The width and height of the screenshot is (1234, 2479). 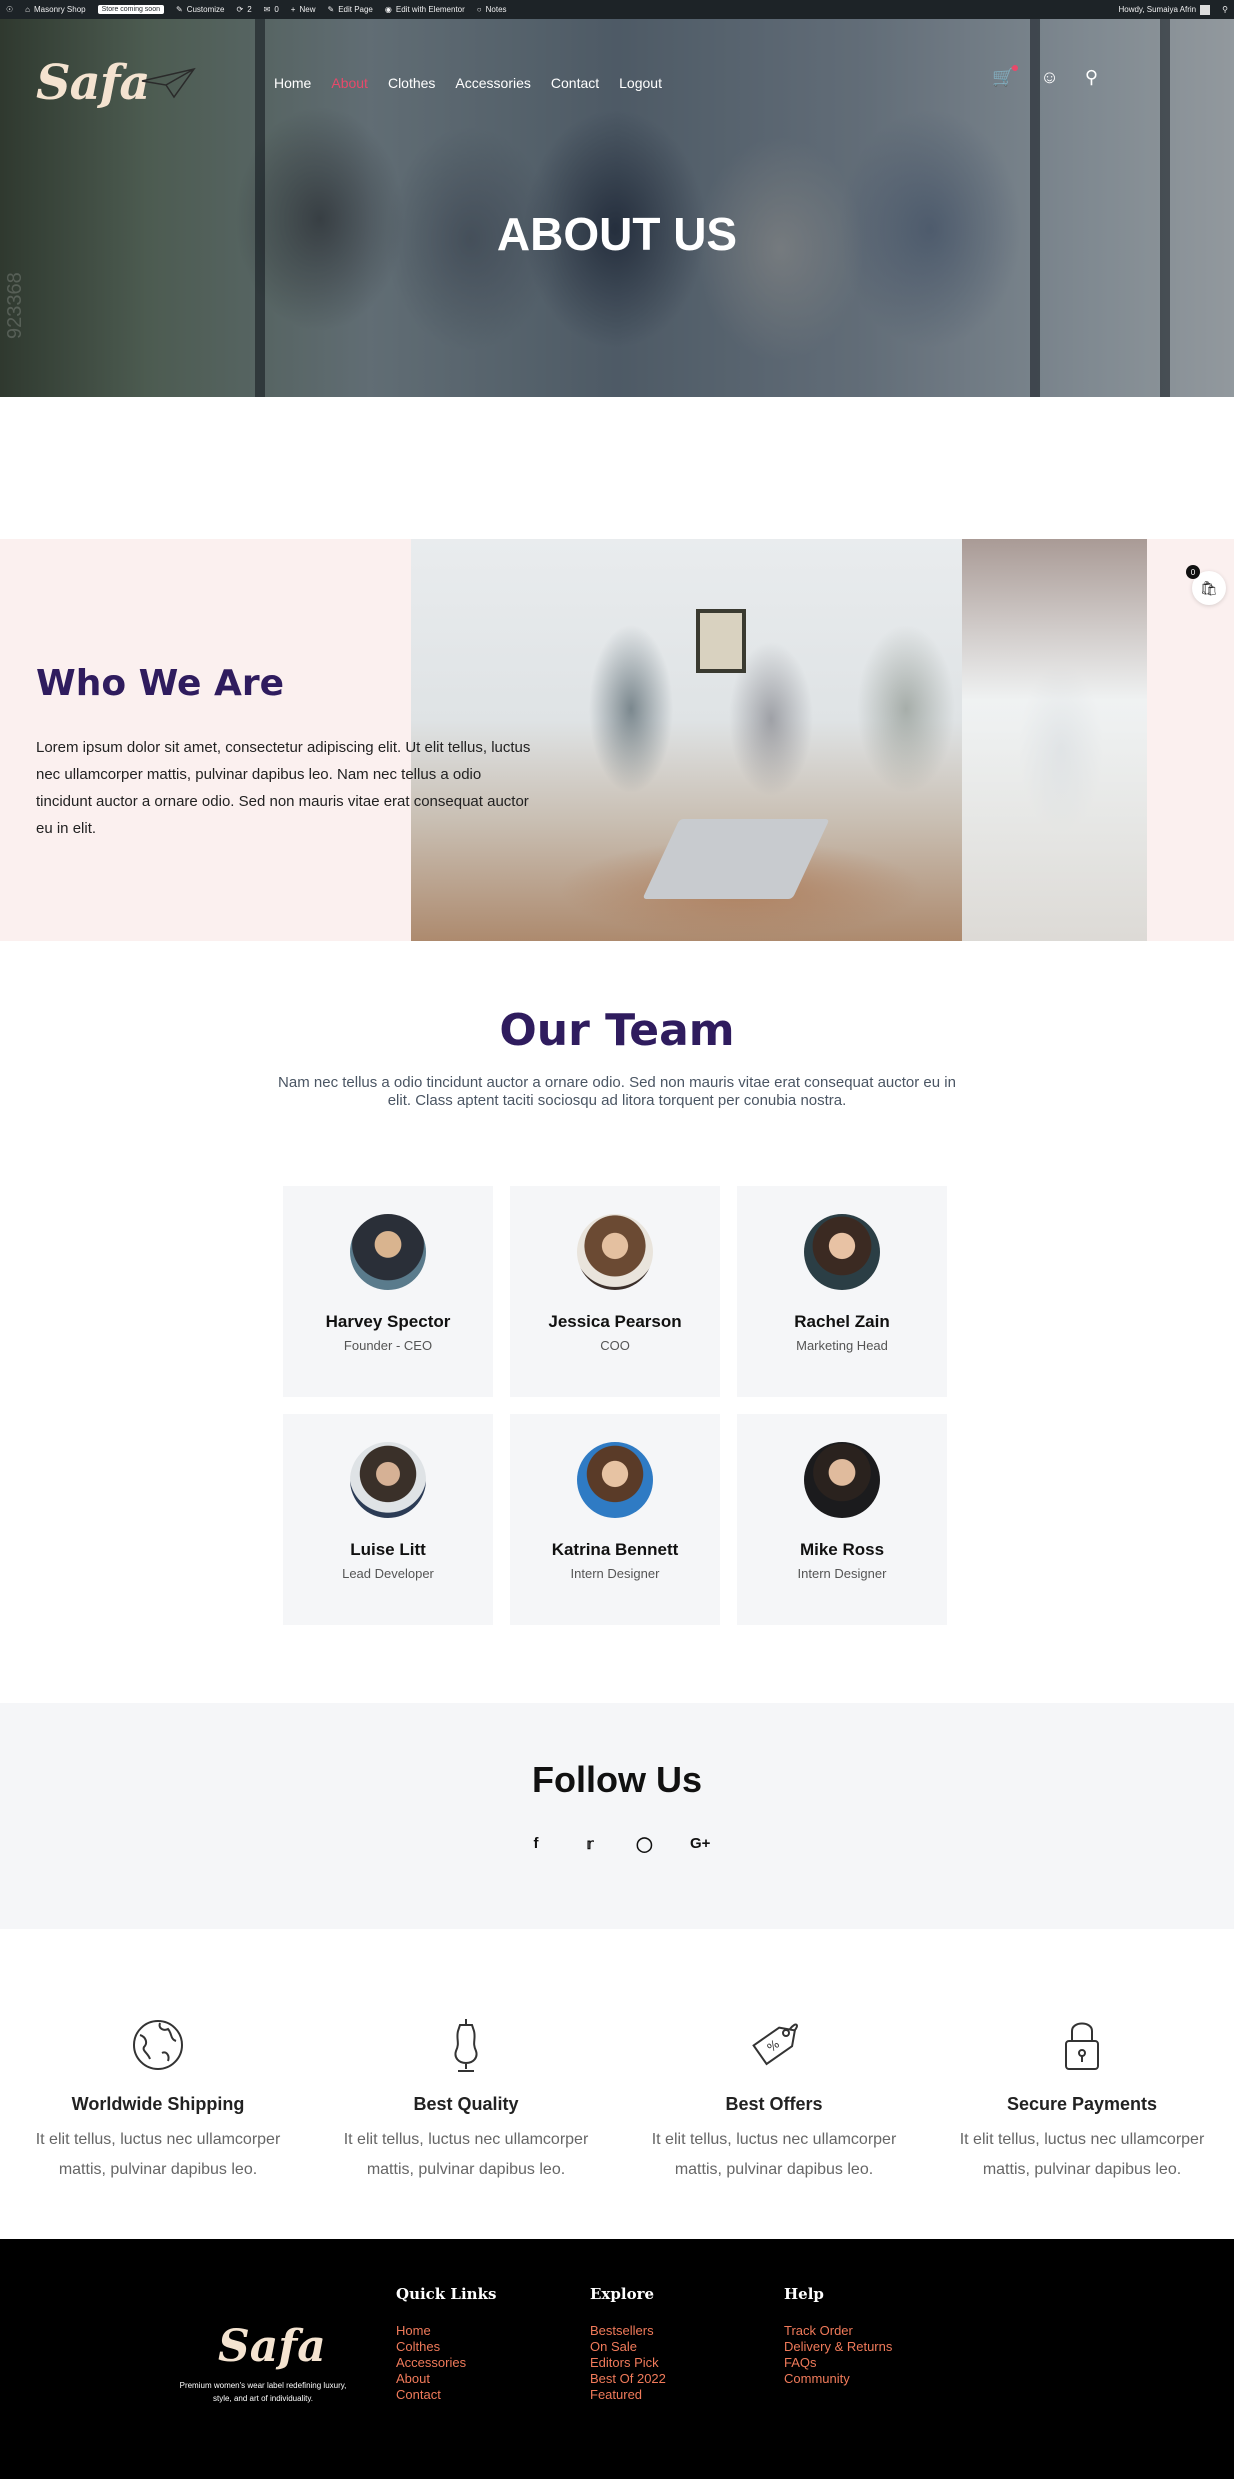 I want to click on admin-customize-link: ✎ Customize, so click(x=200, y=9).